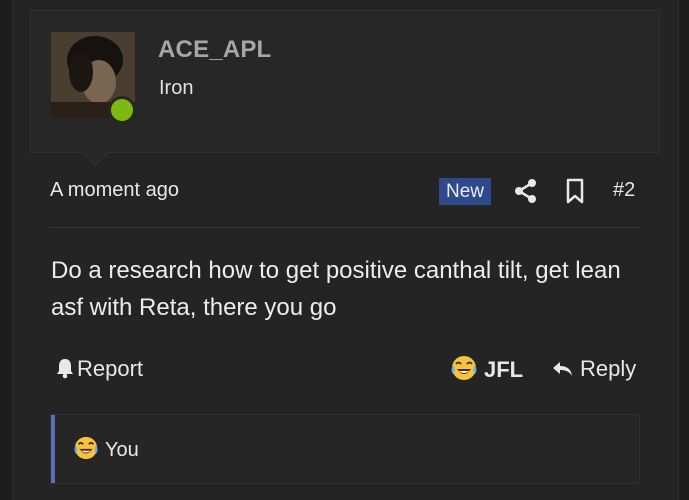 The height and width of the screenshot is (500, 689). I want to click on reply-label: Reply, so click(608, 368).